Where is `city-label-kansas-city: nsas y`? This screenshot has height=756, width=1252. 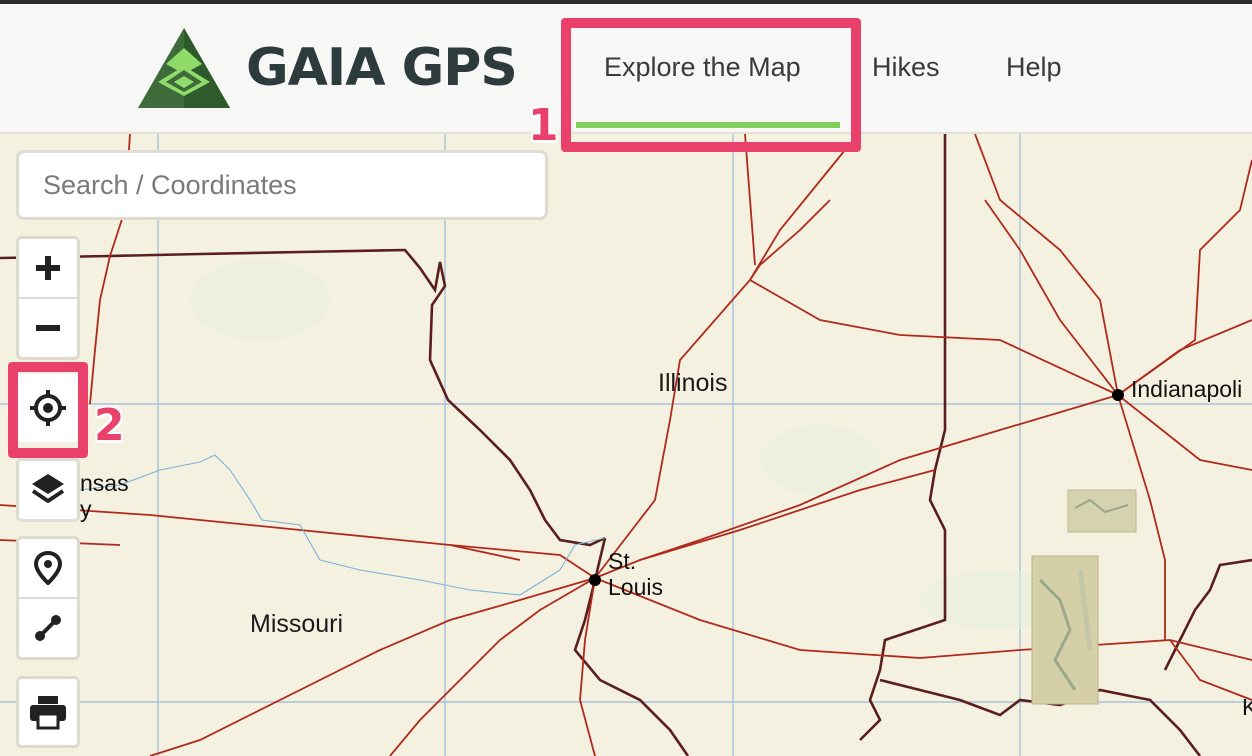
city-label-kansas-city: nsas y is located at coordinates (104, 496).